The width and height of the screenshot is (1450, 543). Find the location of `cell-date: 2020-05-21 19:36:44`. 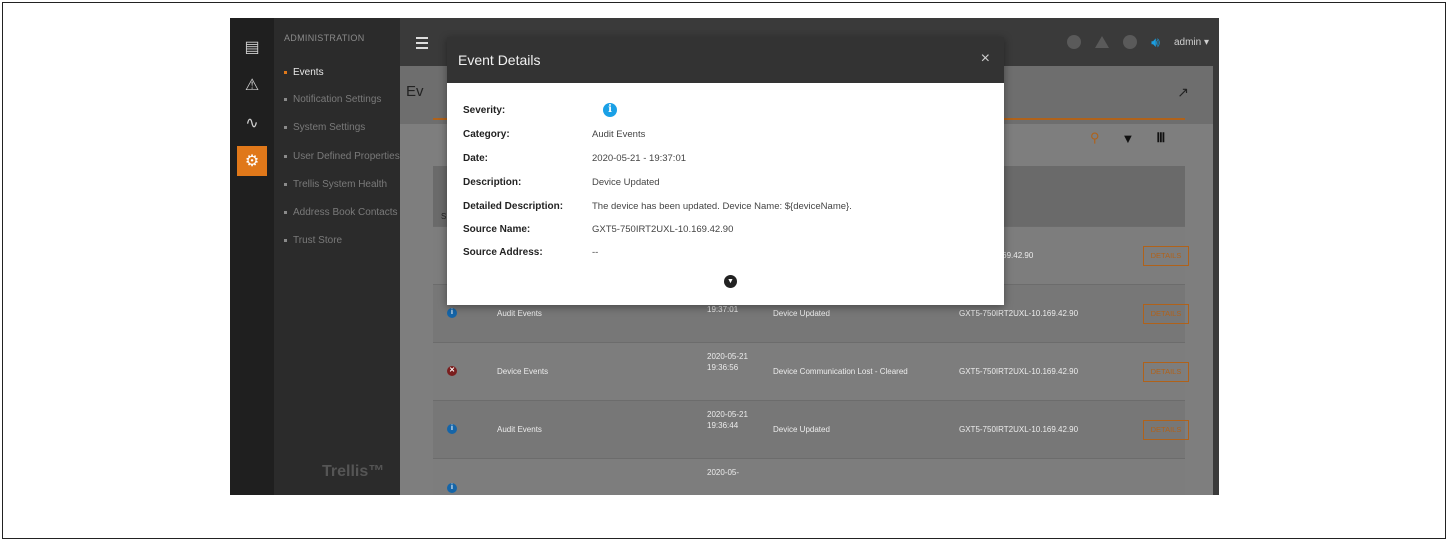

cell-date: 2020-05-21 19:36:44 is located at coordinates (727, 420).